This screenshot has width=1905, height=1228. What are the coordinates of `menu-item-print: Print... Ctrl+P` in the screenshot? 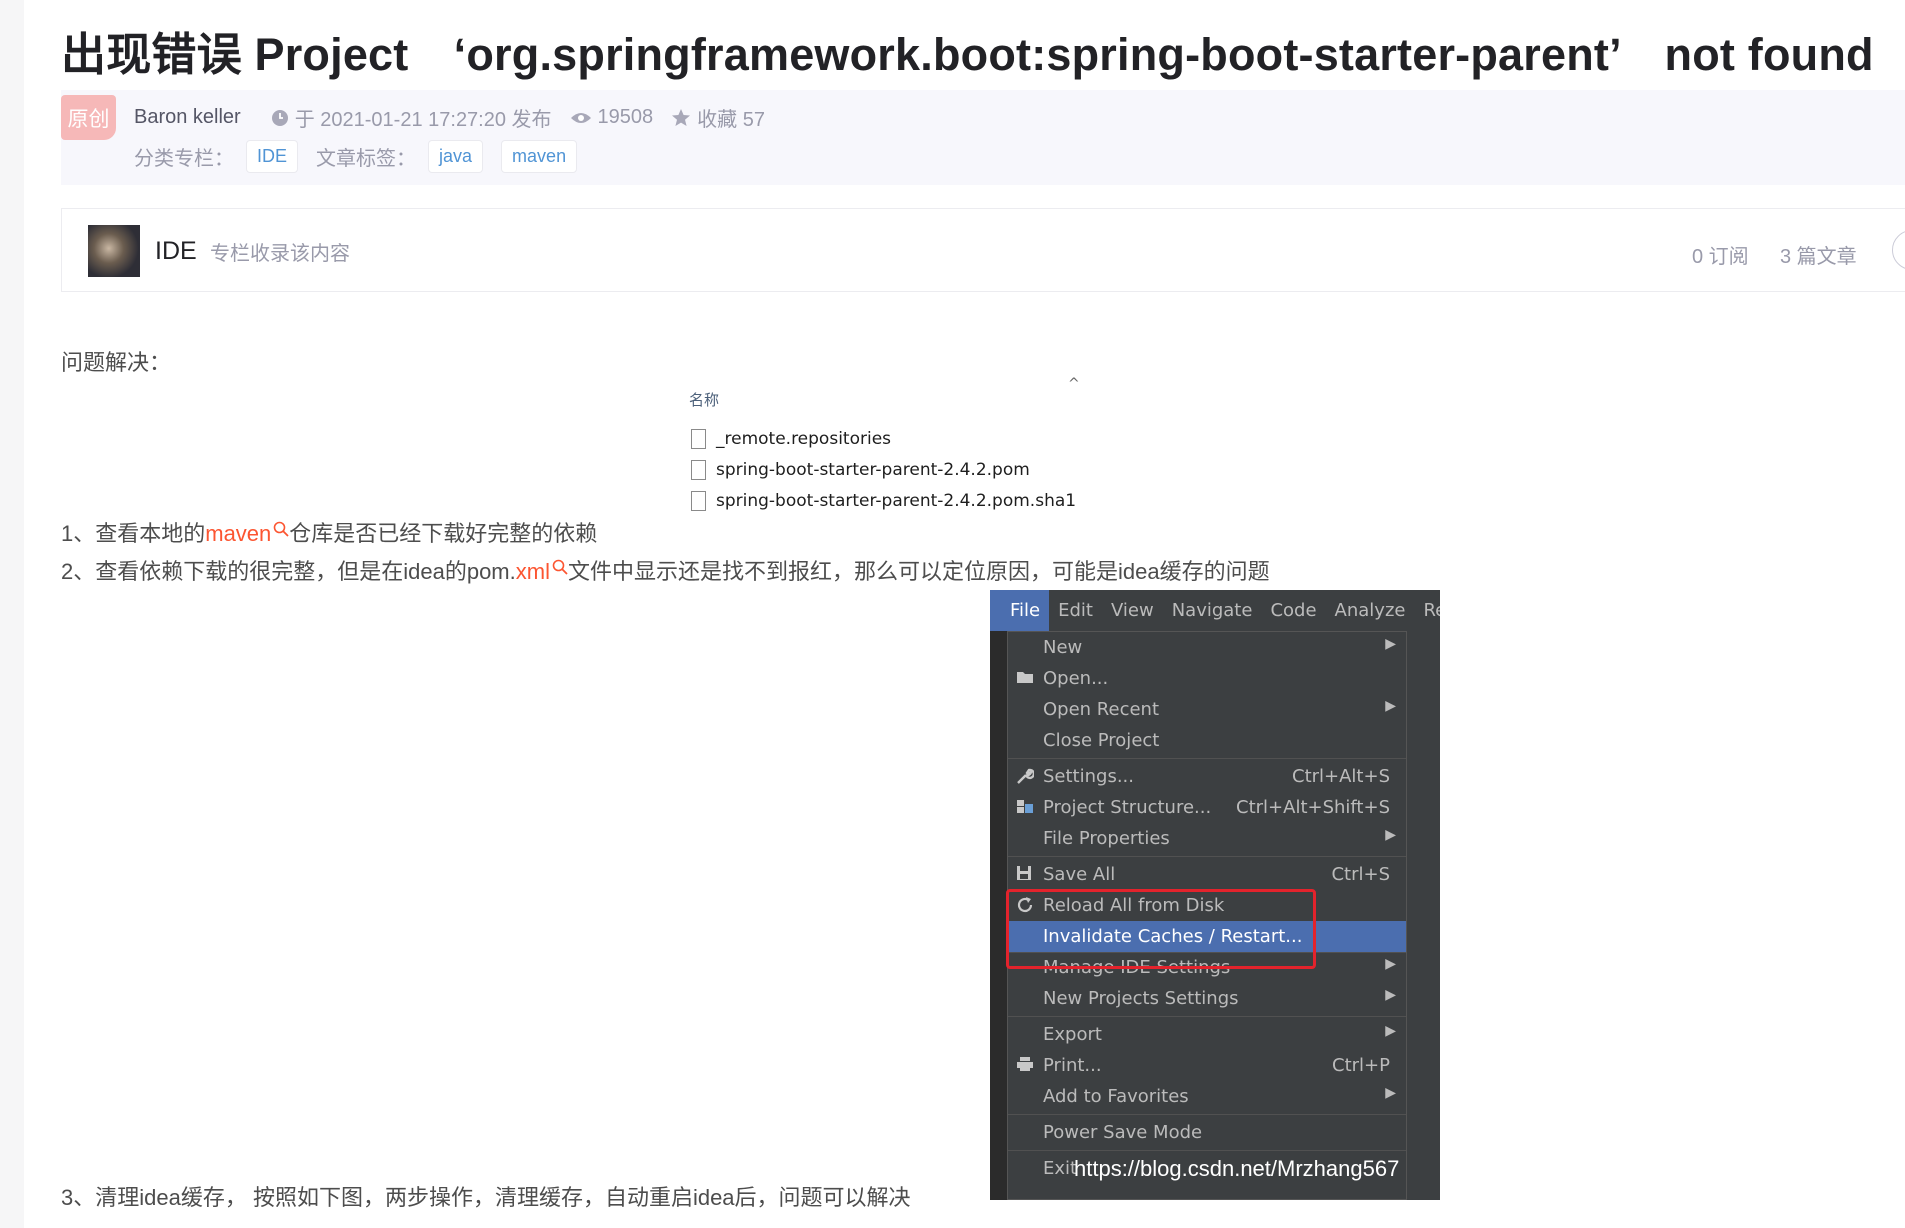 It's located at (1207, 1065).